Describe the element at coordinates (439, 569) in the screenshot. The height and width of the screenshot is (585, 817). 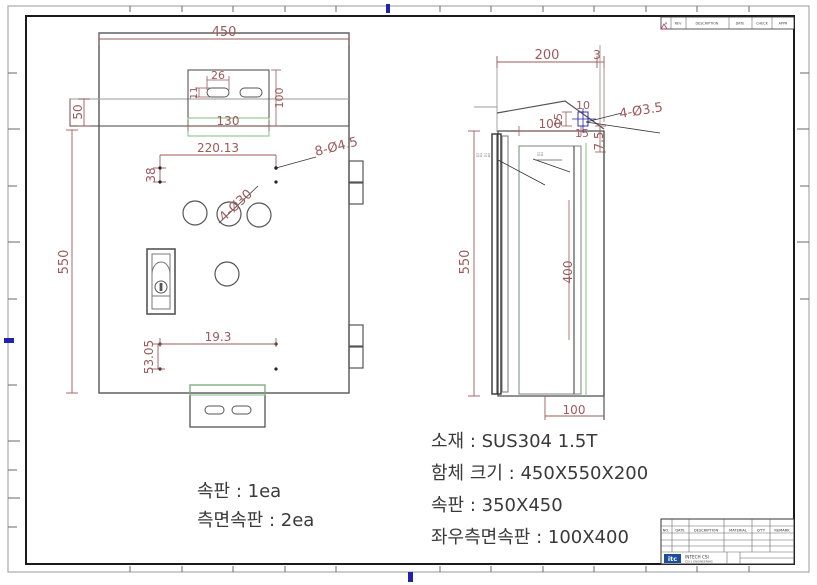
I see `margin-ticks-bottom` at that location.